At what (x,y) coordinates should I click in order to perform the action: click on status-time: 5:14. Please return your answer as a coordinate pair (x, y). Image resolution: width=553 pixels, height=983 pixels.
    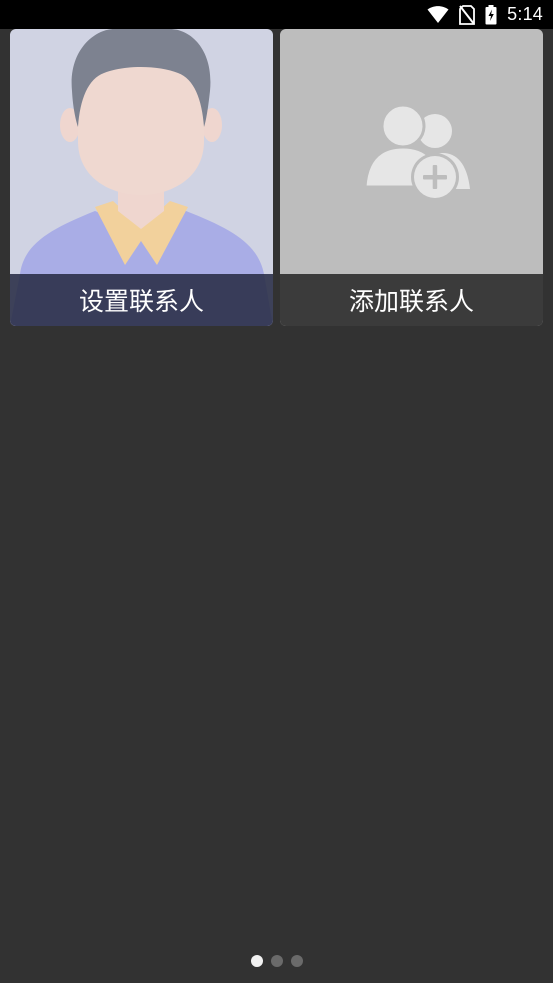
    Looking at the image, I should click on (525, 14).